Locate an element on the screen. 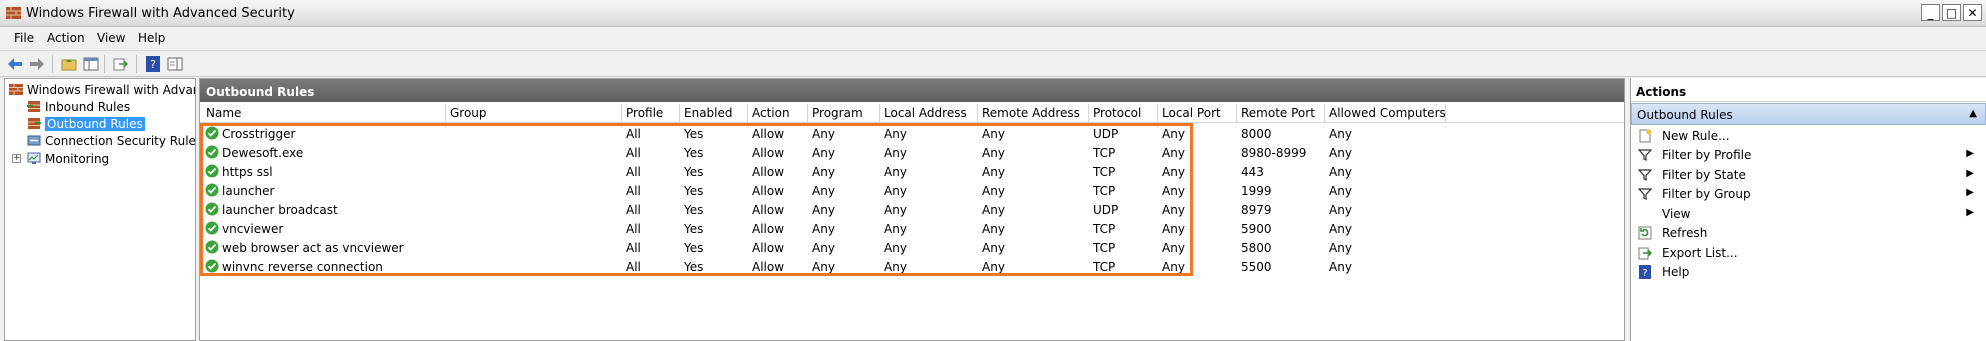 This screenshot has height=341, width=1986. help-icon: ? is located at coordinates (153, 64).